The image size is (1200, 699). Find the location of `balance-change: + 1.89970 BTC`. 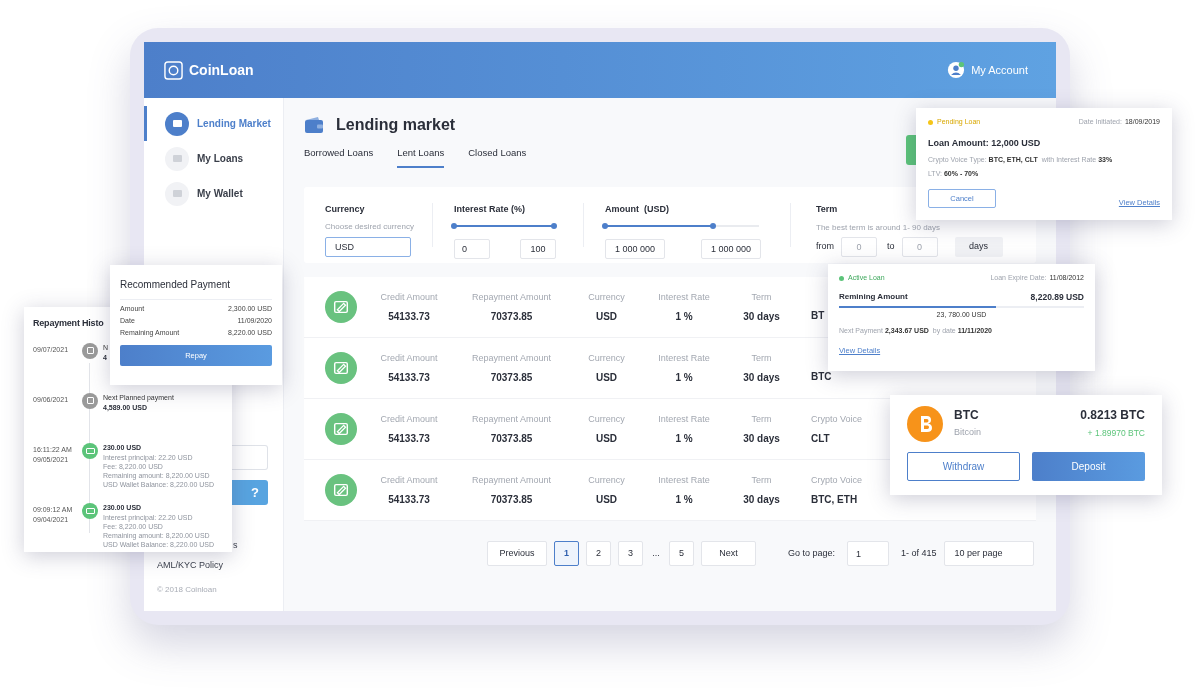

balance-change: + 1.89970 BTC is located at coordinates (1116, 433).